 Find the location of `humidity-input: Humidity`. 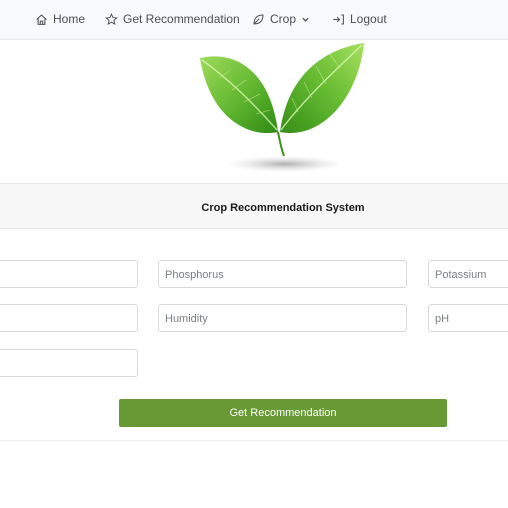

humidity-input: Humidity is located at coordinates (282, 318).